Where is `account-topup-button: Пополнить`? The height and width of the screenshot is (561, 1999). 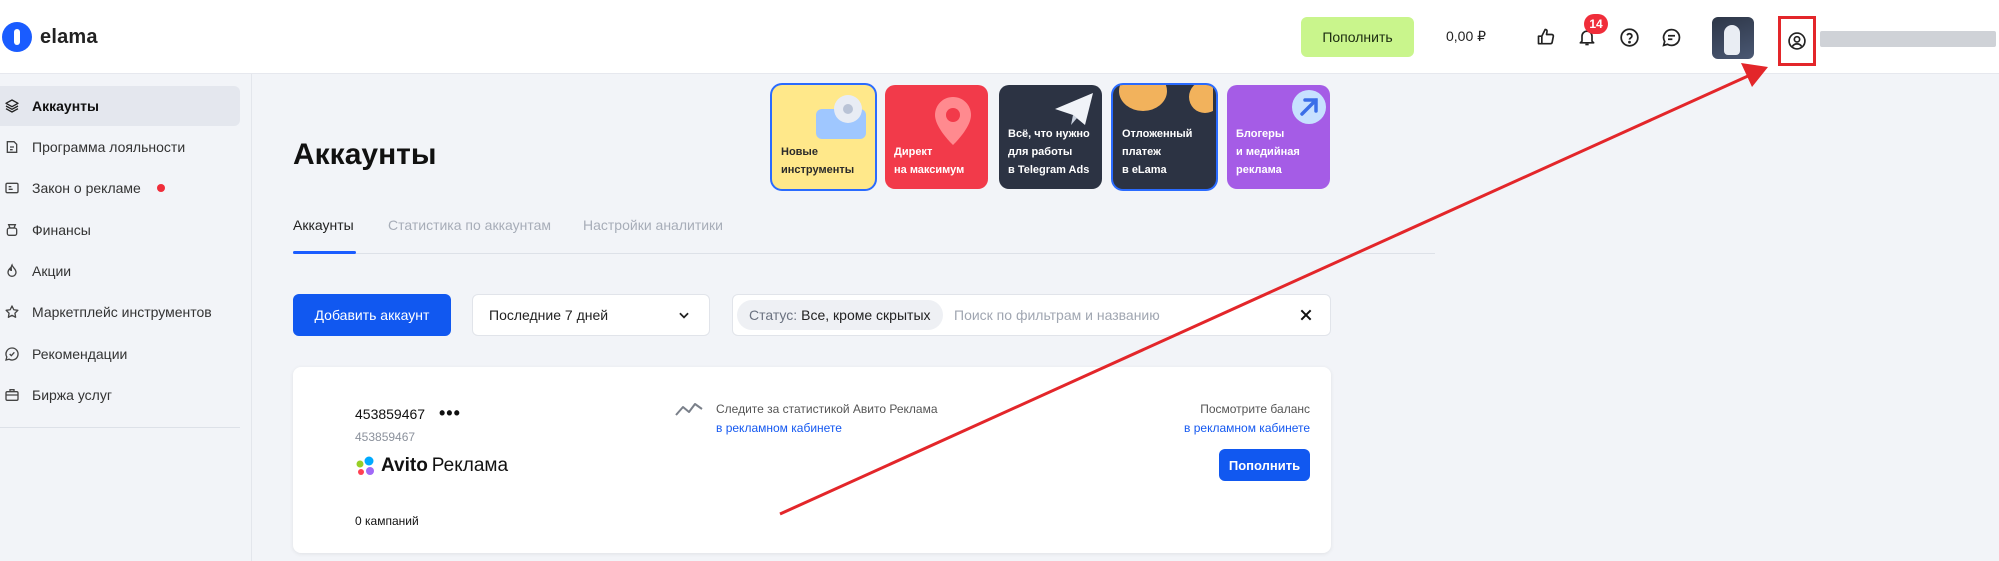
account-topup-button: Пополнить is located at coordinates (1264, 465).